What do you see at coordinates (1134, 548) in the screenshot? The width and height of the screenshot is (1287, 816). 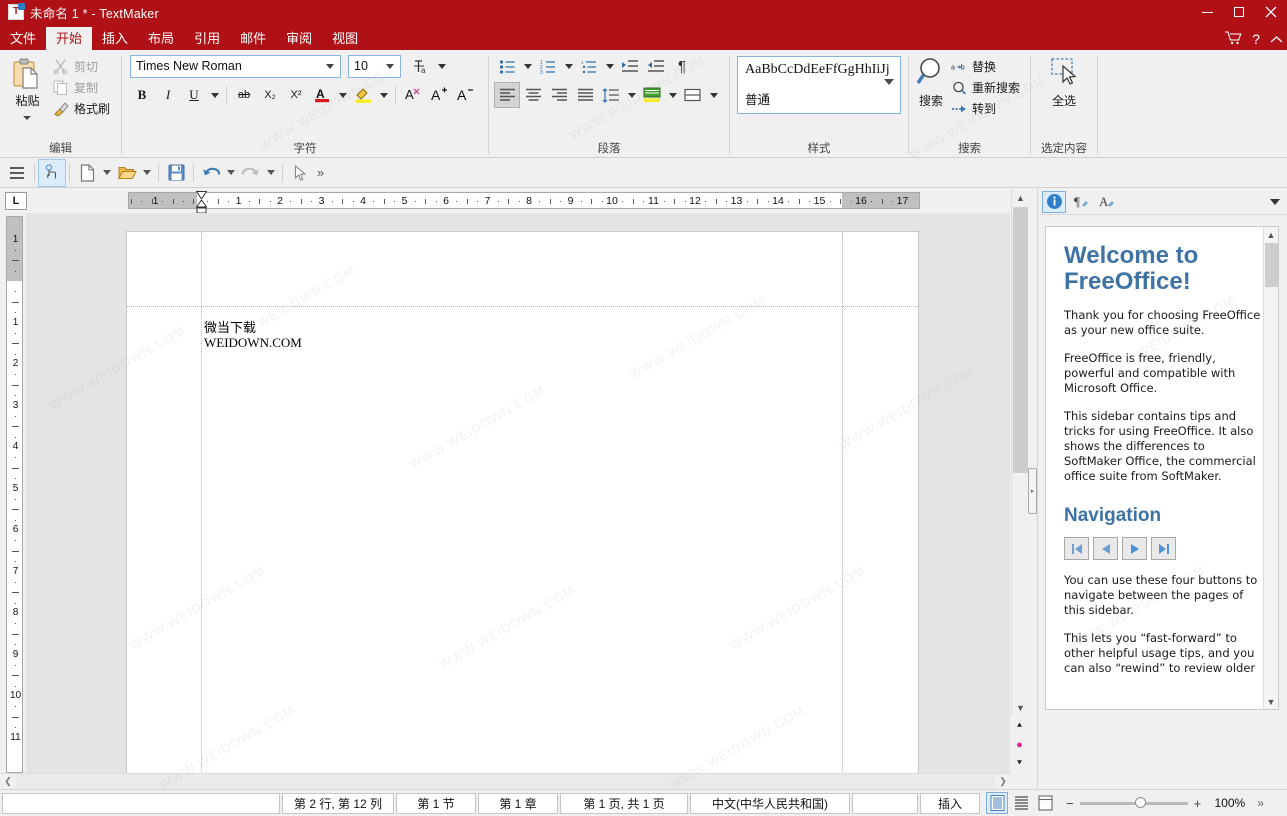 I see `sidebar-nav-next-button` at bounding box center [1134, 548].